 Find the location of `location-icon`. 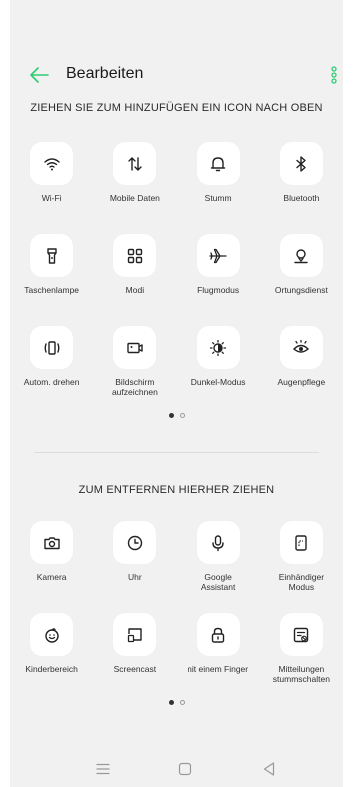

location-icon is located at coordinates (301, 255).